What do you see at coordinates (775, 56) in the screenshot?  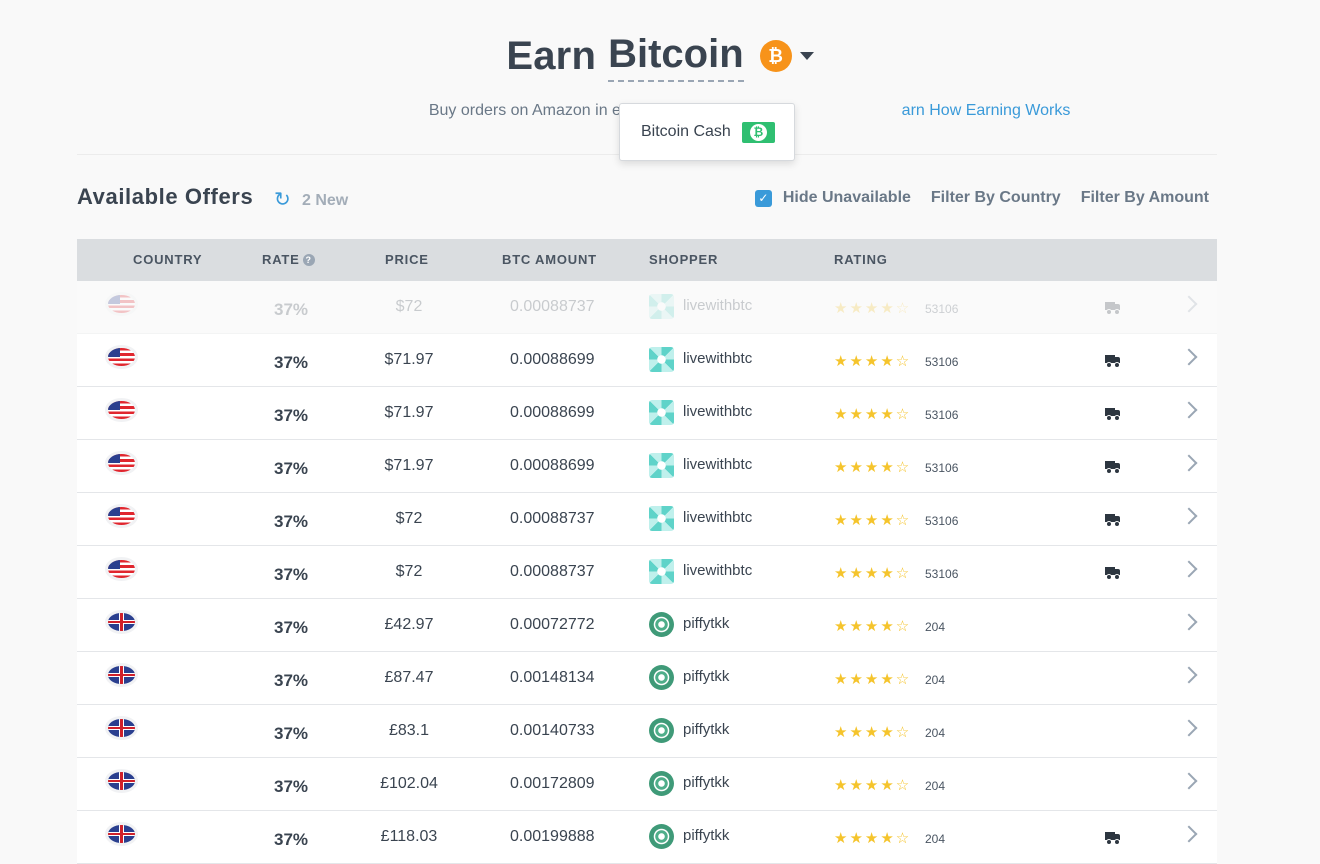 I see `bitcoin-icon: ₿` at bounding box center [775, 56].